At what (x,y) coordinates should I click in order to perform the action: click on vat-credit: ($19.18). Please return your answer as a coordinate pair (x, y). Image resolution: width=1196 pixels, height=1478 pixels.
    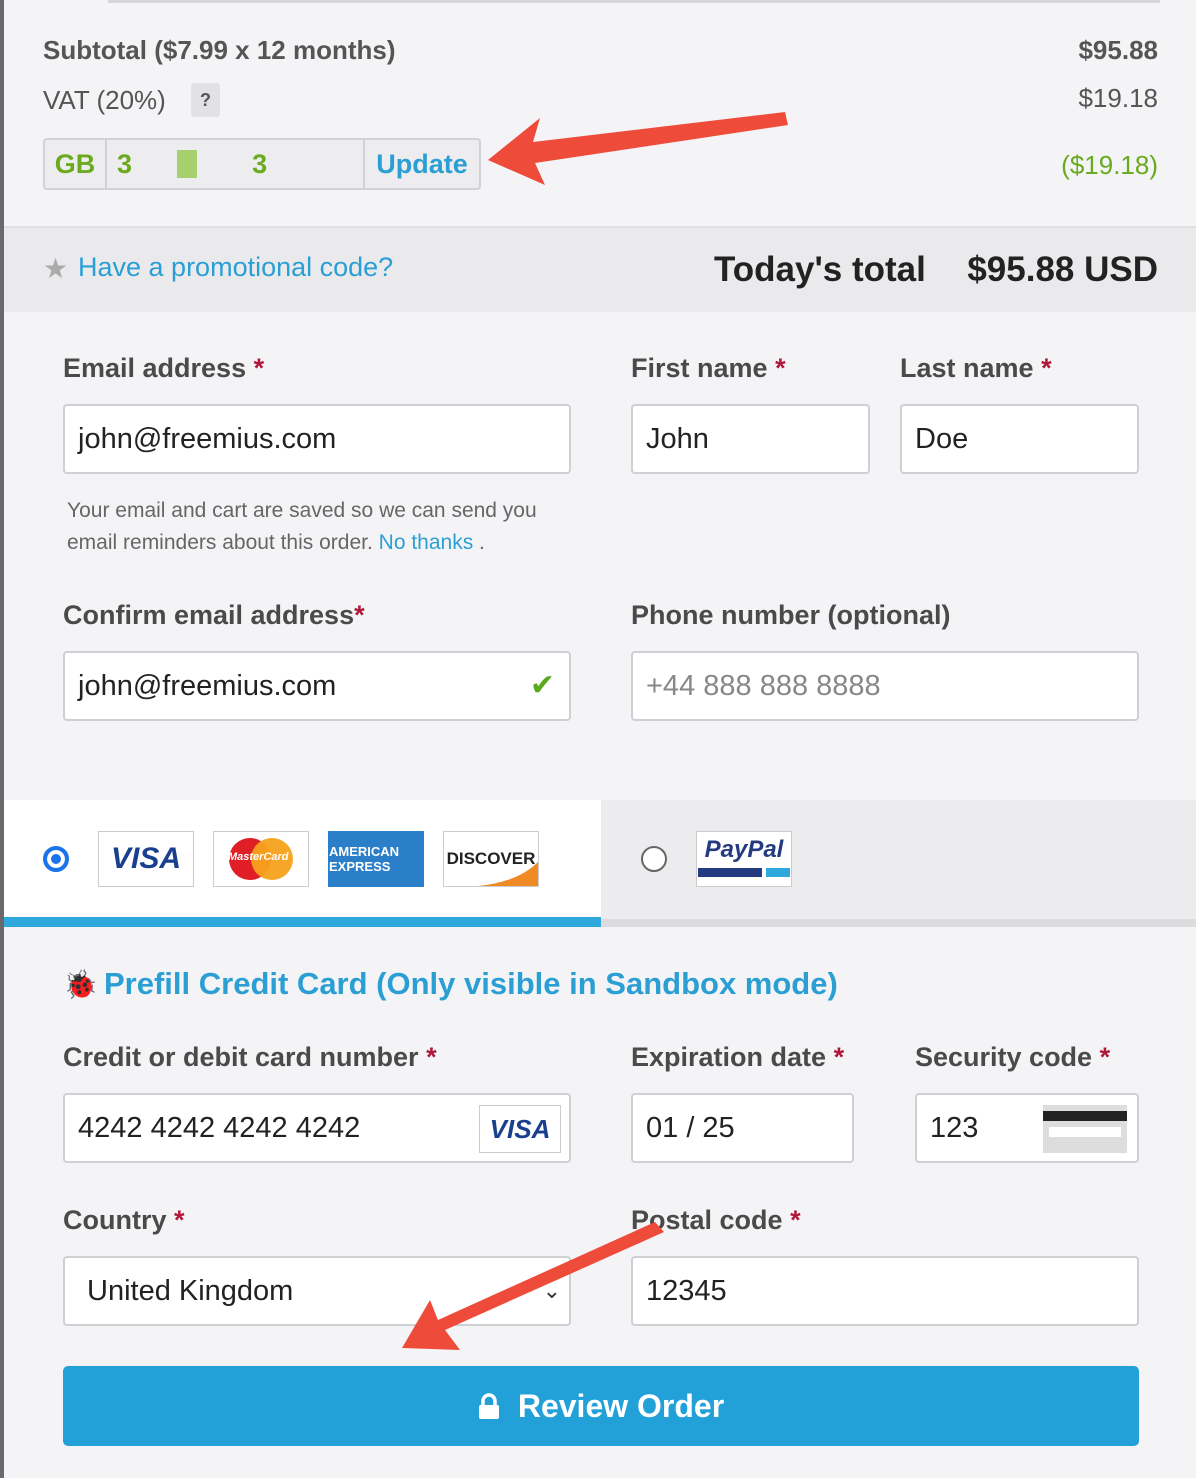
    Looking at the image, I should click on (1109, 165).